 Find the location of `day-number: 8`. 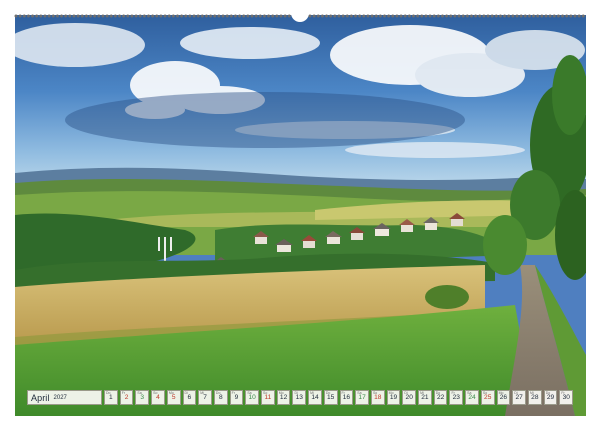

day-number: 8 is located at coordinates (220, 397).